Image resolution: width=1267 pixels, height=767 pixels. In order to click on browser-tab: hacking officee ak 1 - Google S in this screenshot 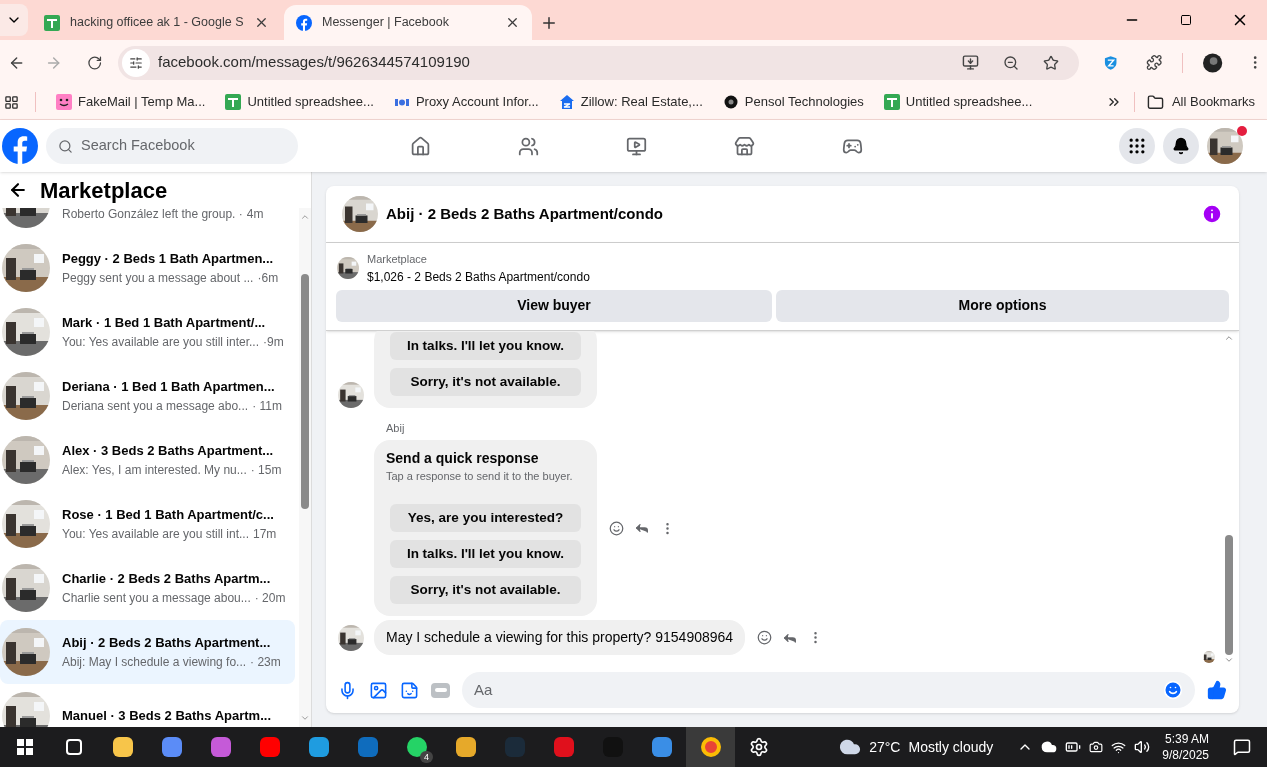, I will do `click(156, 22)`.